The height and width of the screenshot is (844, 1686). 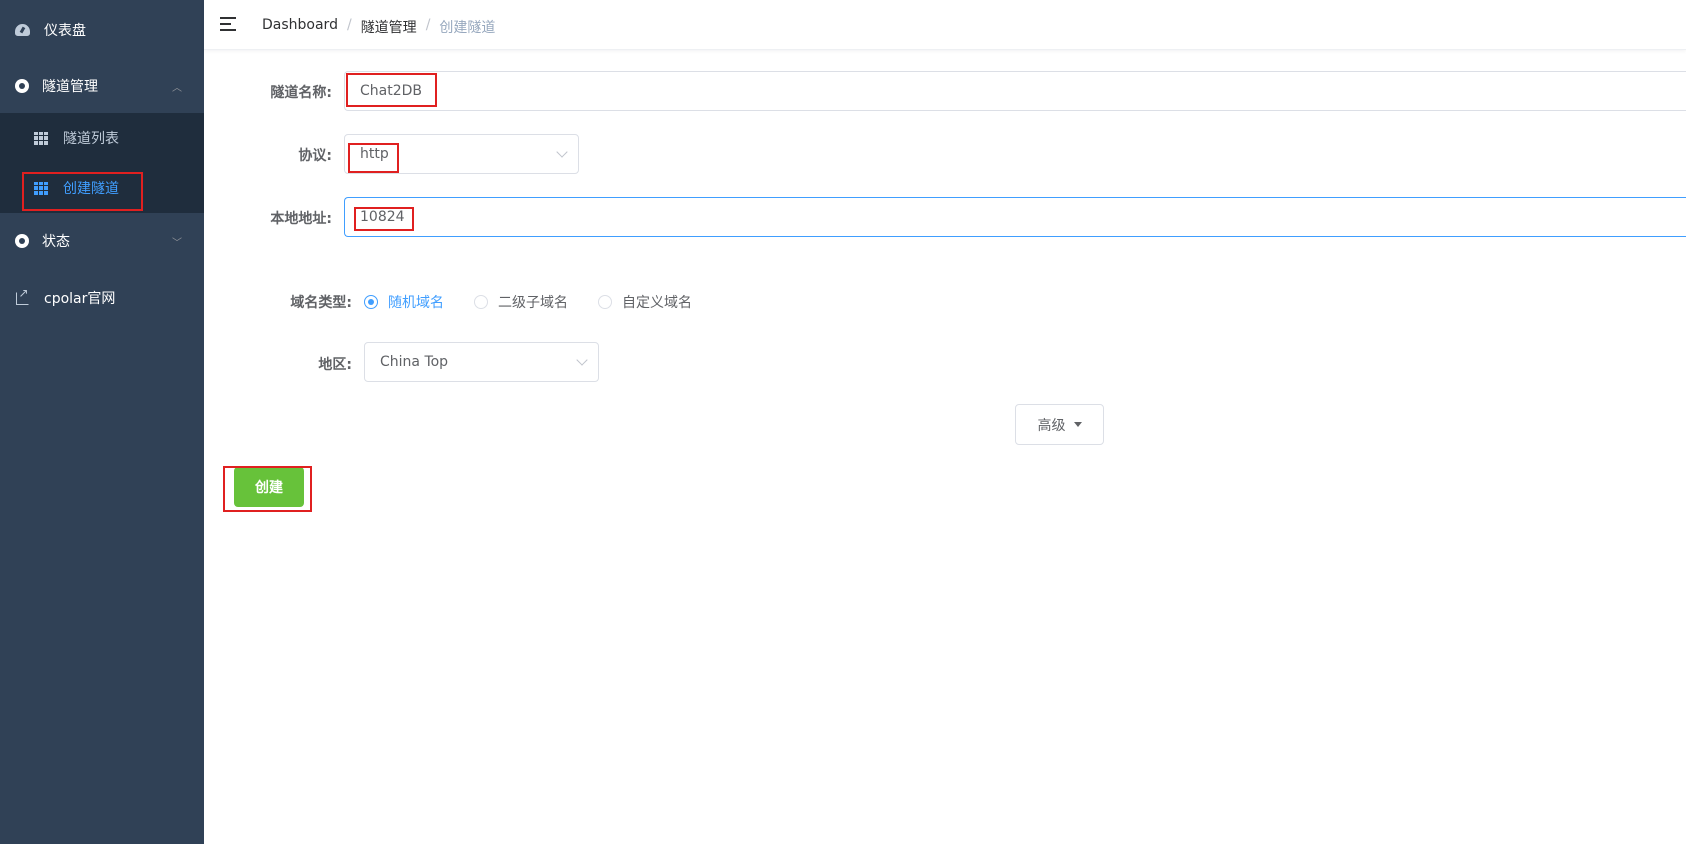 I want to click on breadcrumb: Dashboard / 隧道管理 / 创建隧道, so click(x=378, y=27).